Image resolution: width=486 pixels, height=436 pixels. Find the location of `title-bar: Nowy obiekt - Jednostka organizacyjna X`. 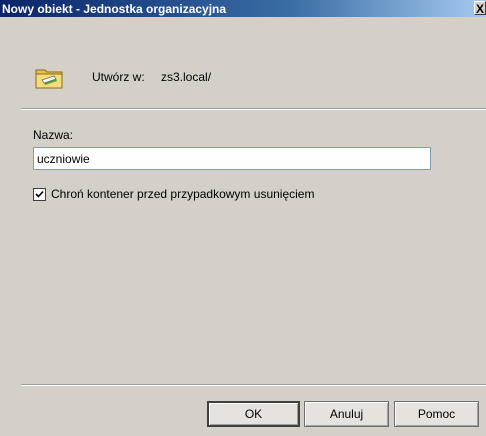

title-bar: Nowy obiekt - Jednostka organizacyjna X is located at coordinates (243, 8).